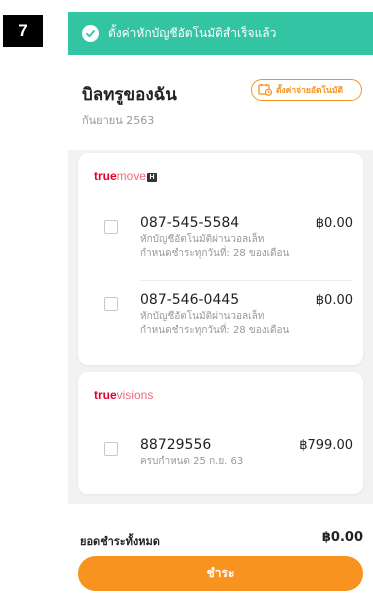 The width and height of the screenshot is (373, 608). What do you see at coordinates (326, 445) in the screenshot?
I see `bill-amount: ฿799.00` at bounding box center [326, 445].